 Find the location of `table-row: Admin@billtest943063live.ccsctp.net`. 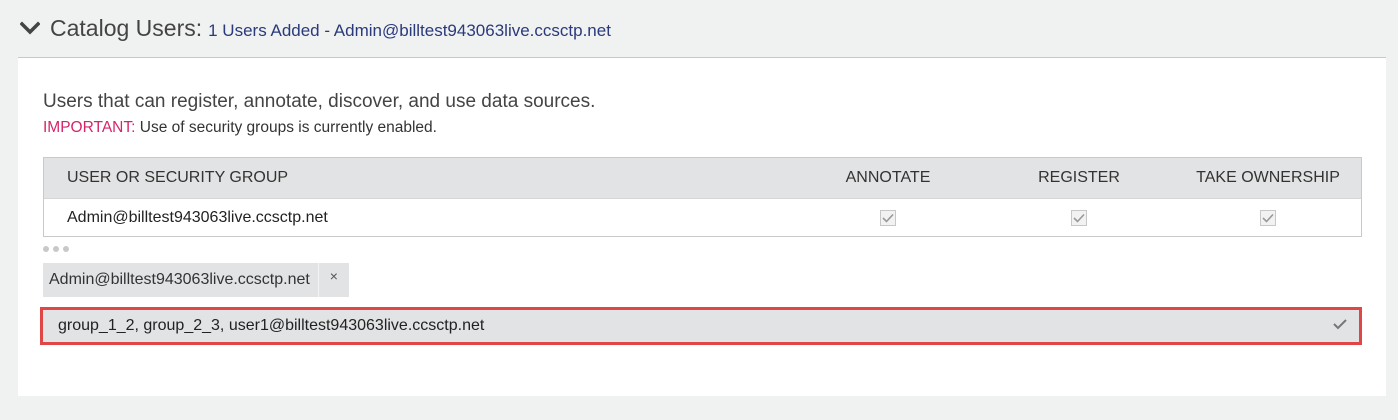

table-row: Admin@billtest943063live.ccsctp.net is located at coordinates (702, 217).